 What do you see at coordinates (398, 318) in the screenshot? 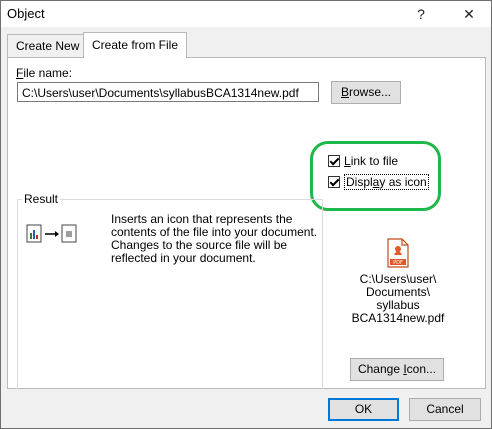
I see `icon-caption-line: BCA1314new.pdf` at bounding box center [398, 318].